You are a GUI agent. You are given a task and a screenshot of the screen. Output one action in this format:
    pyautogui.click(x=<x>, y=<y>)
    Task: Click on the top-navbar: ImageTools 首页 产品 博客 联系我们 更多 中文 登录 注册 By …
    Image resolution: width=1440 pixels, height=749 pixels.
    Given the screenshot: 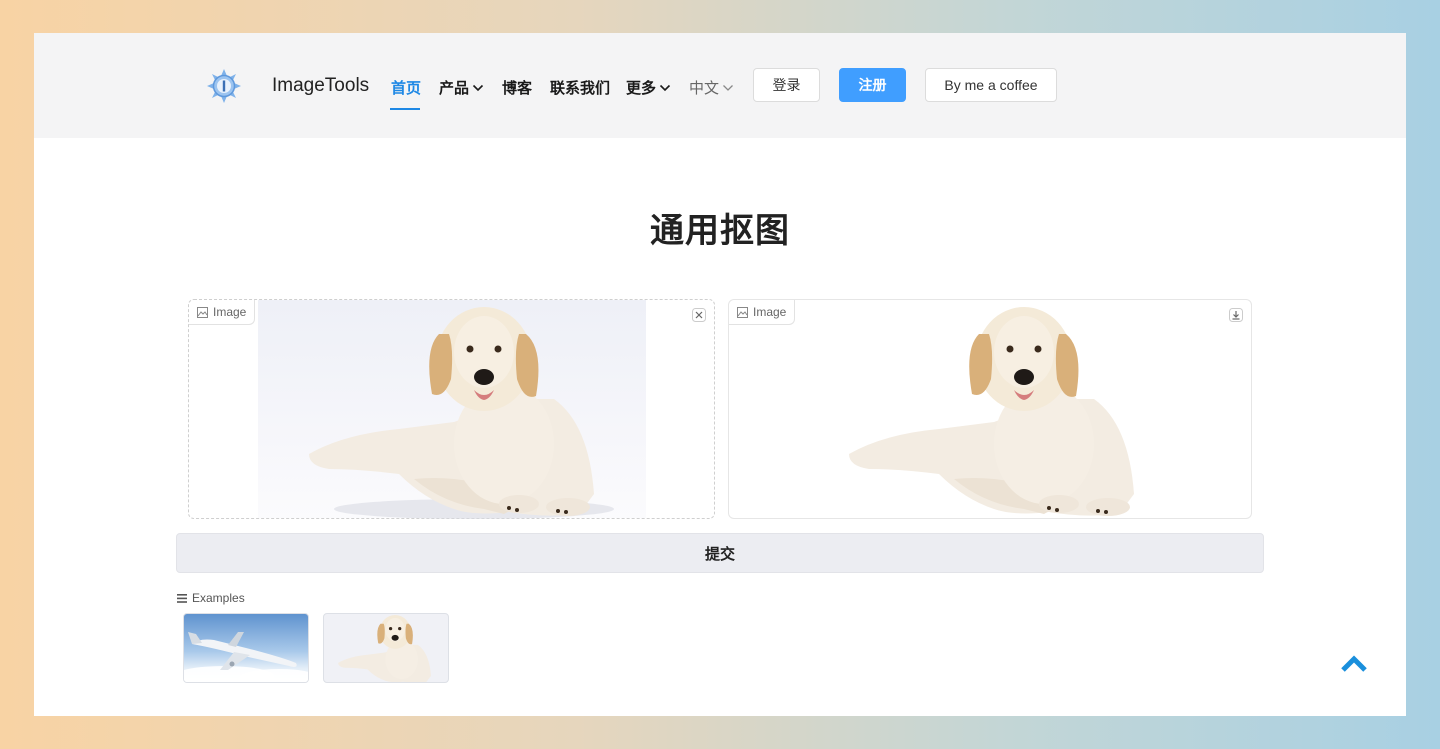 What is the action you would take?
    pyautogui.click(x=720, y=85)
    